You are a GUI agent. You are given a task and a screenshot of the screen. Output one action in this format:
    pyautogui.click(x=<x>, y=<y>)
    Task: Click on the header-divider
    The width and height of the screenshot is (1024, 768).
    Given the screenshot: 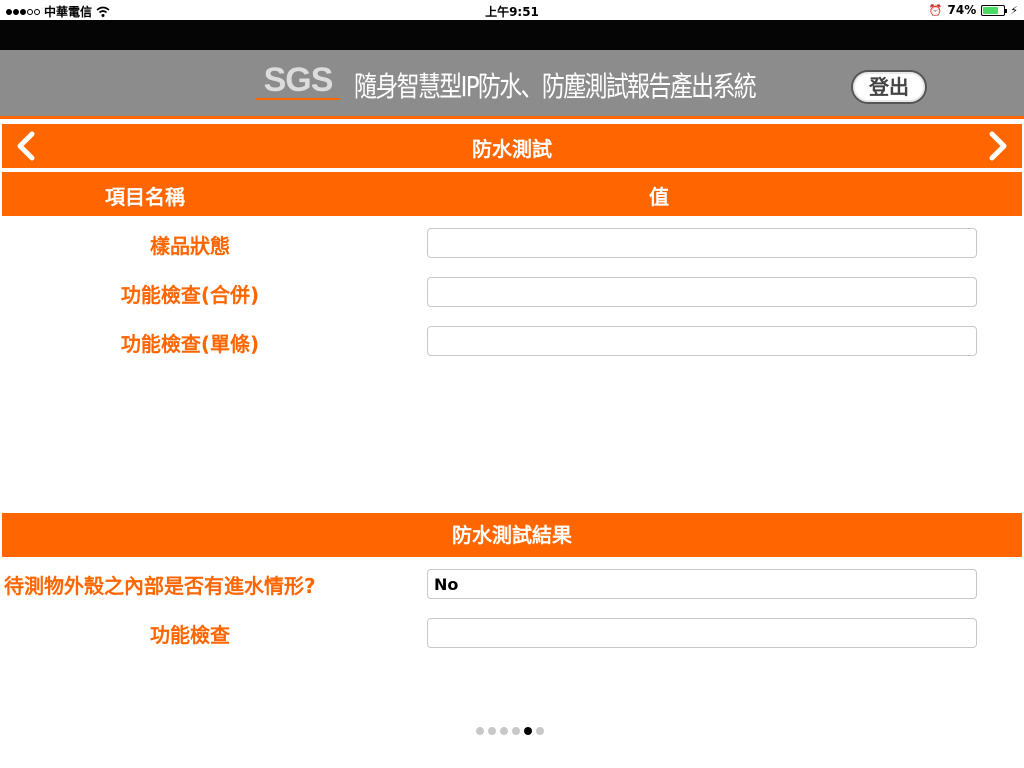 What is the action you would take?
    pyautogui.click(x=512, y=117)
    